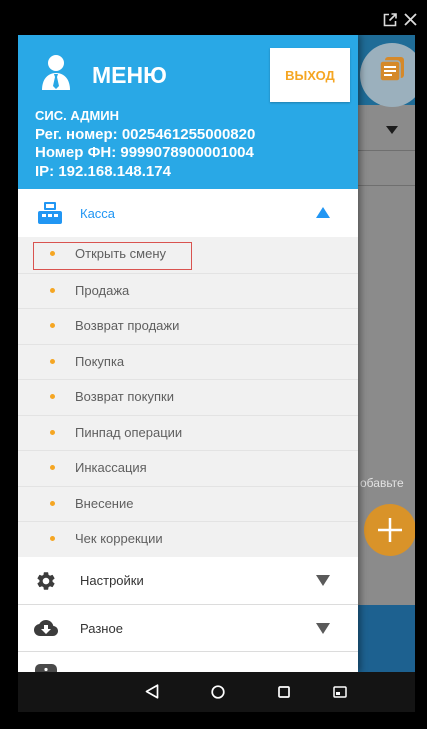 The height and width of the screenshot is (729, 427). Describe the element at coordinates (323, 212) in the screenshot. I see `chevron-up-icon` at that location.